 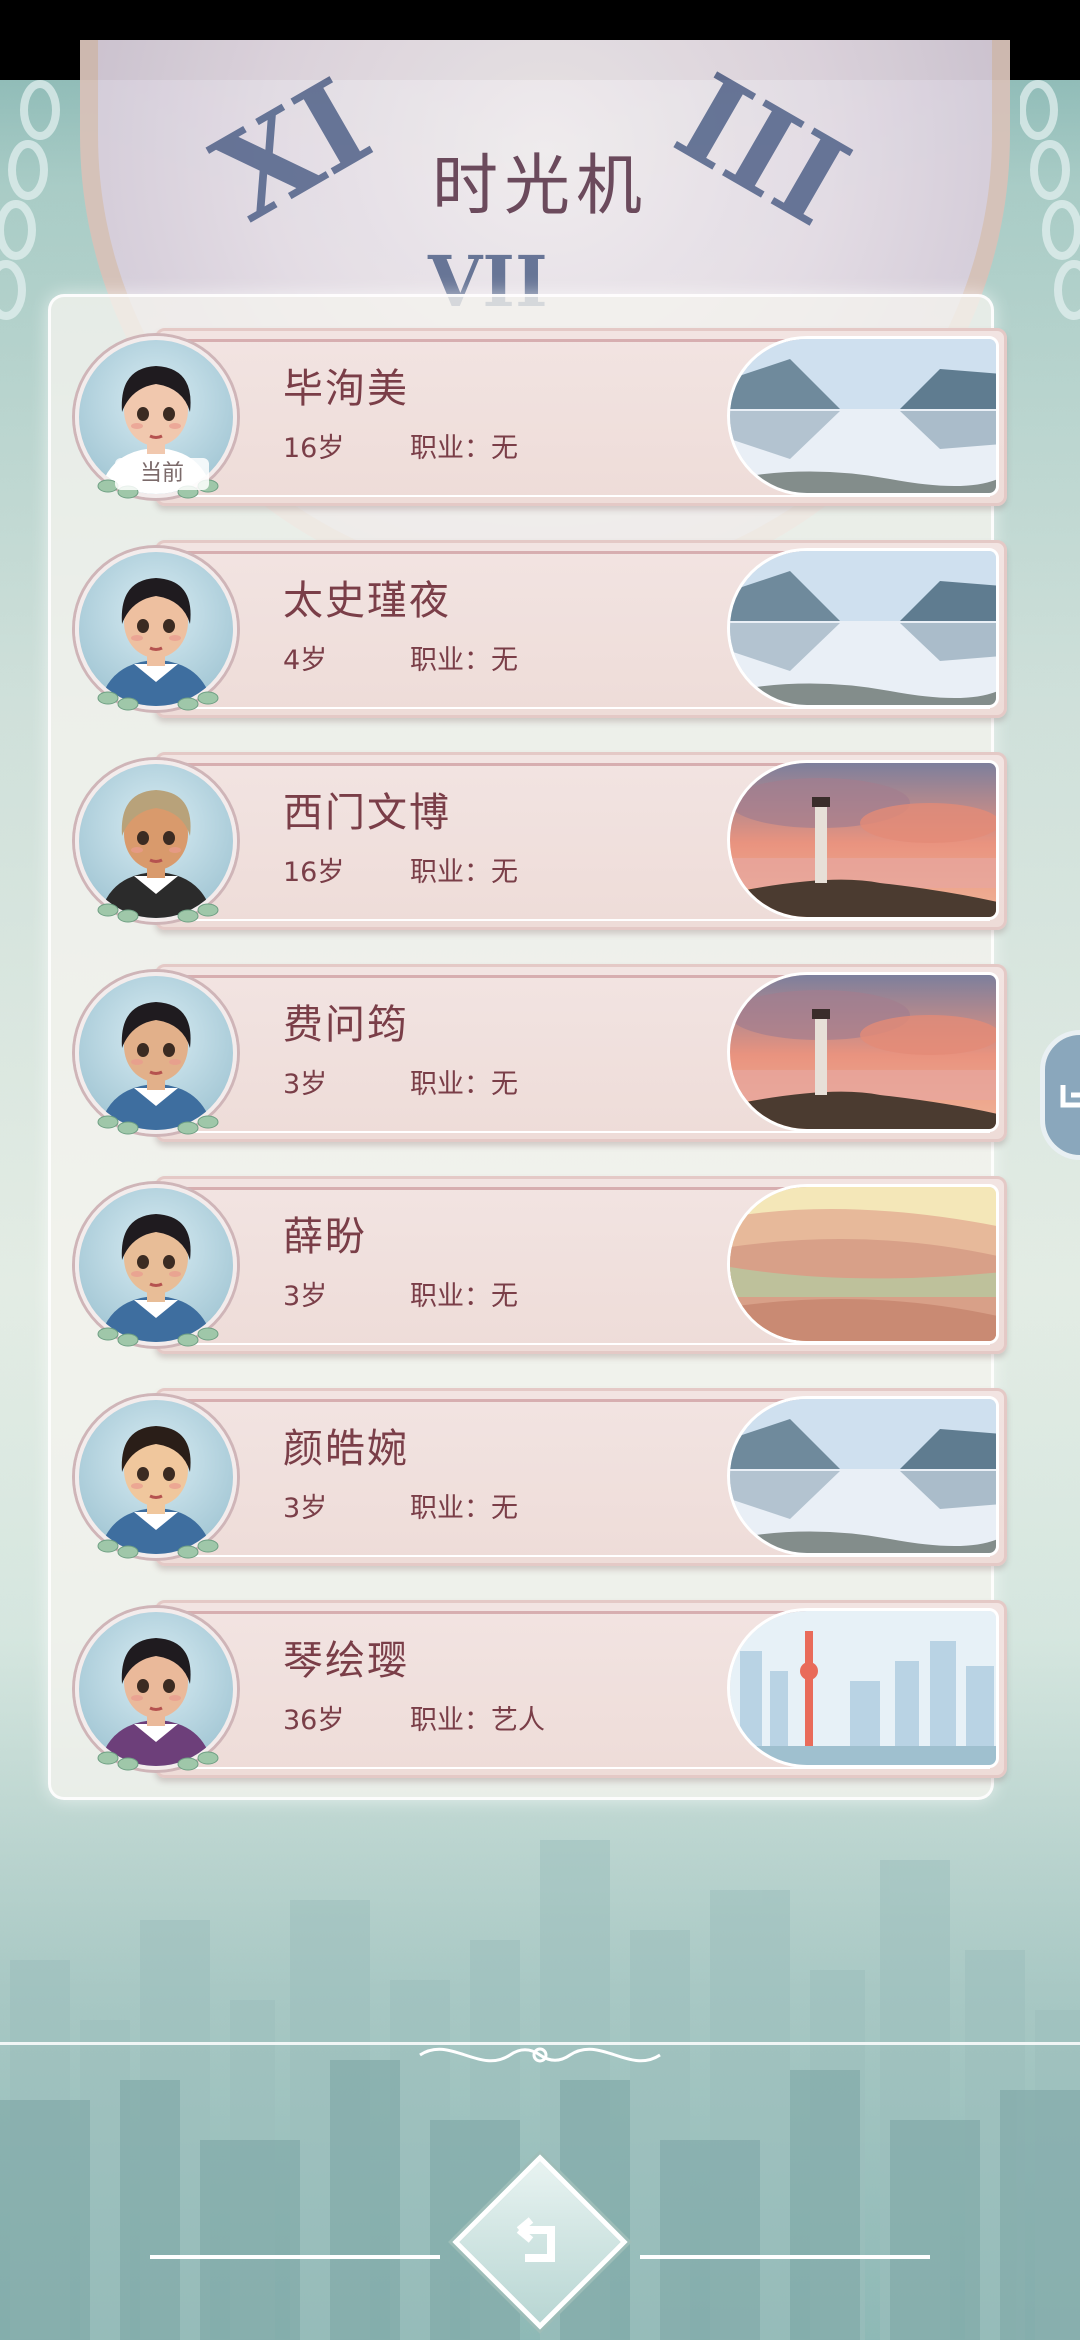 What do you see at coordinates (367, 601) in the screenshot?
I see `character-name: 太史瑾夜` at bounding box center [367, 601].